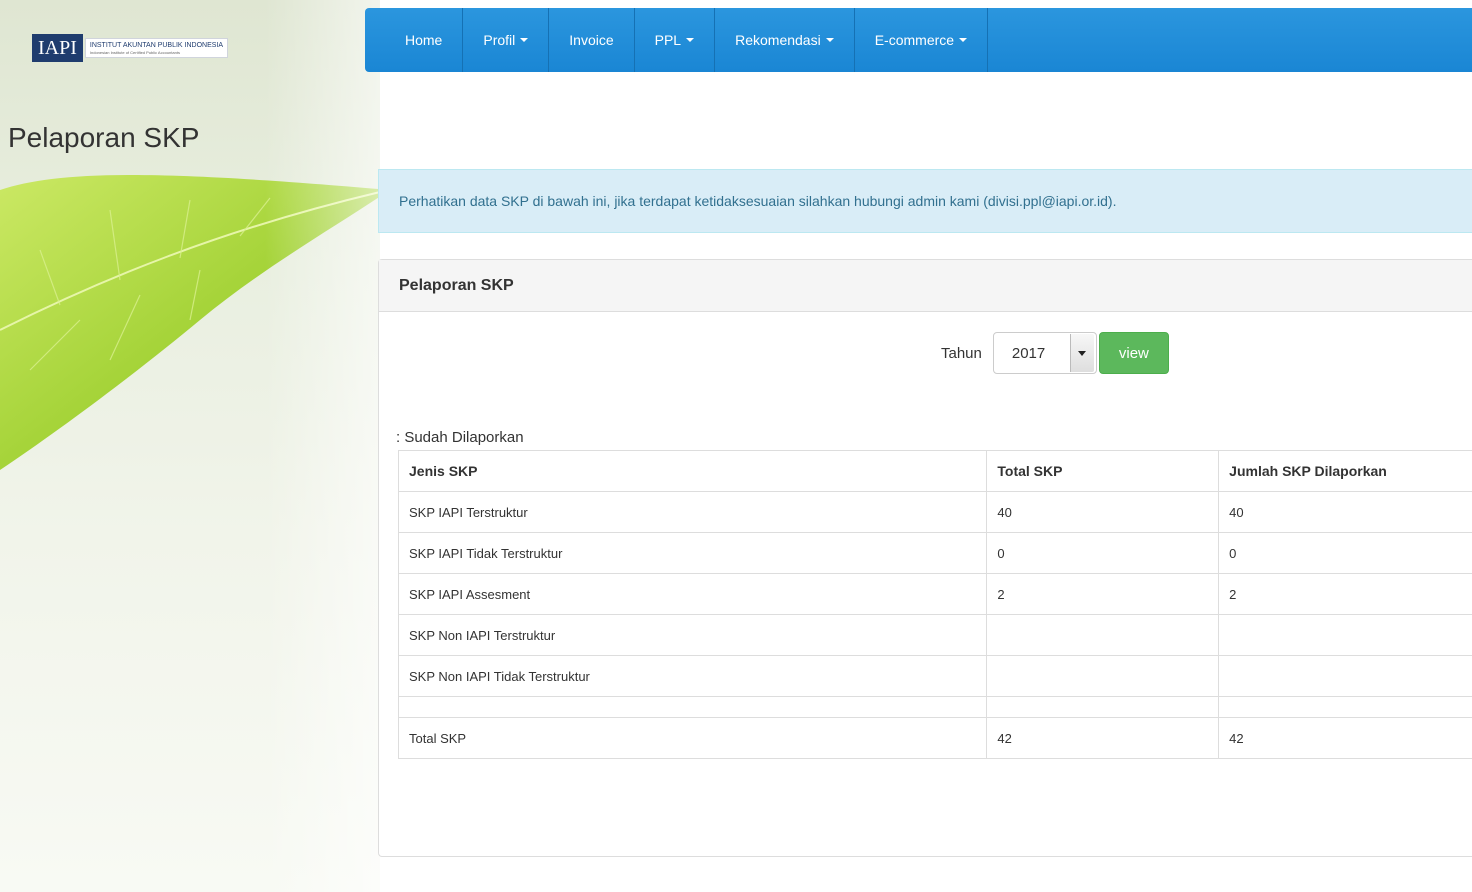 This screenshot has height=892, width=1472. I want to click on header-total-skp: Total SKP, so click(1103, 471).